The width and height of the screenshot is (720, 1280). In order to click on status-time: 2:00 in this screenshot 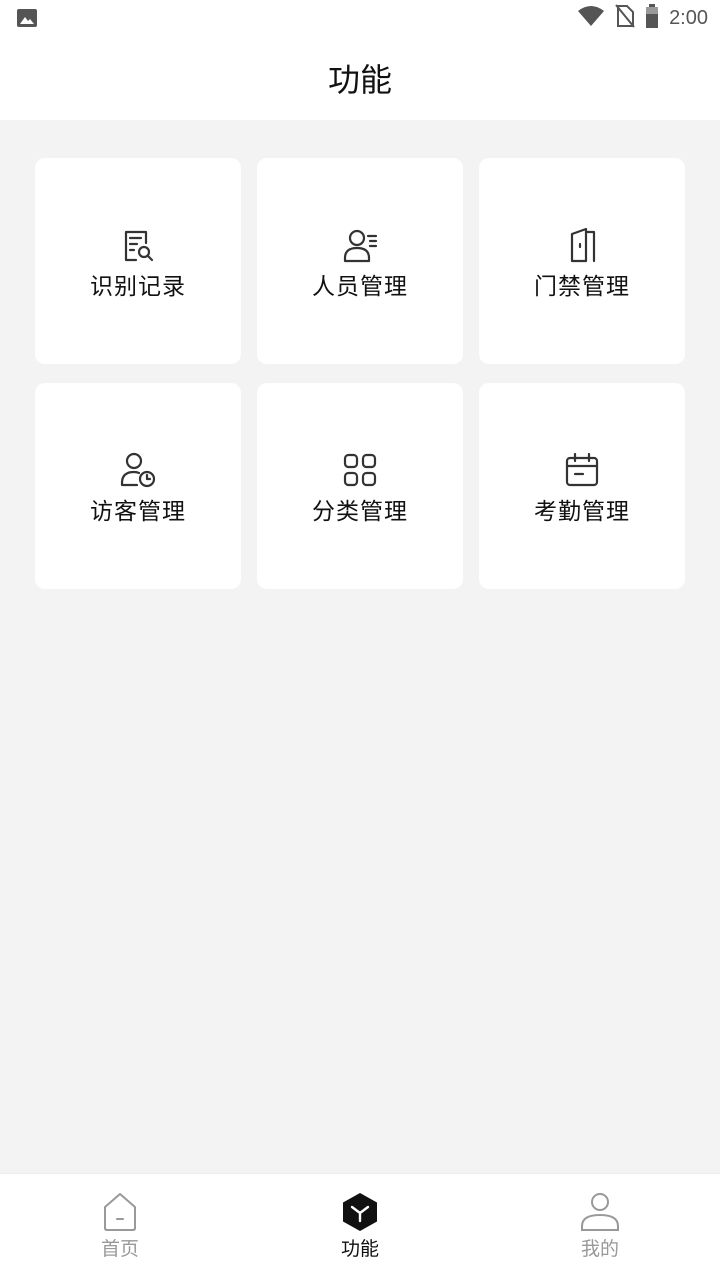, I will do `click(688, 17)`.